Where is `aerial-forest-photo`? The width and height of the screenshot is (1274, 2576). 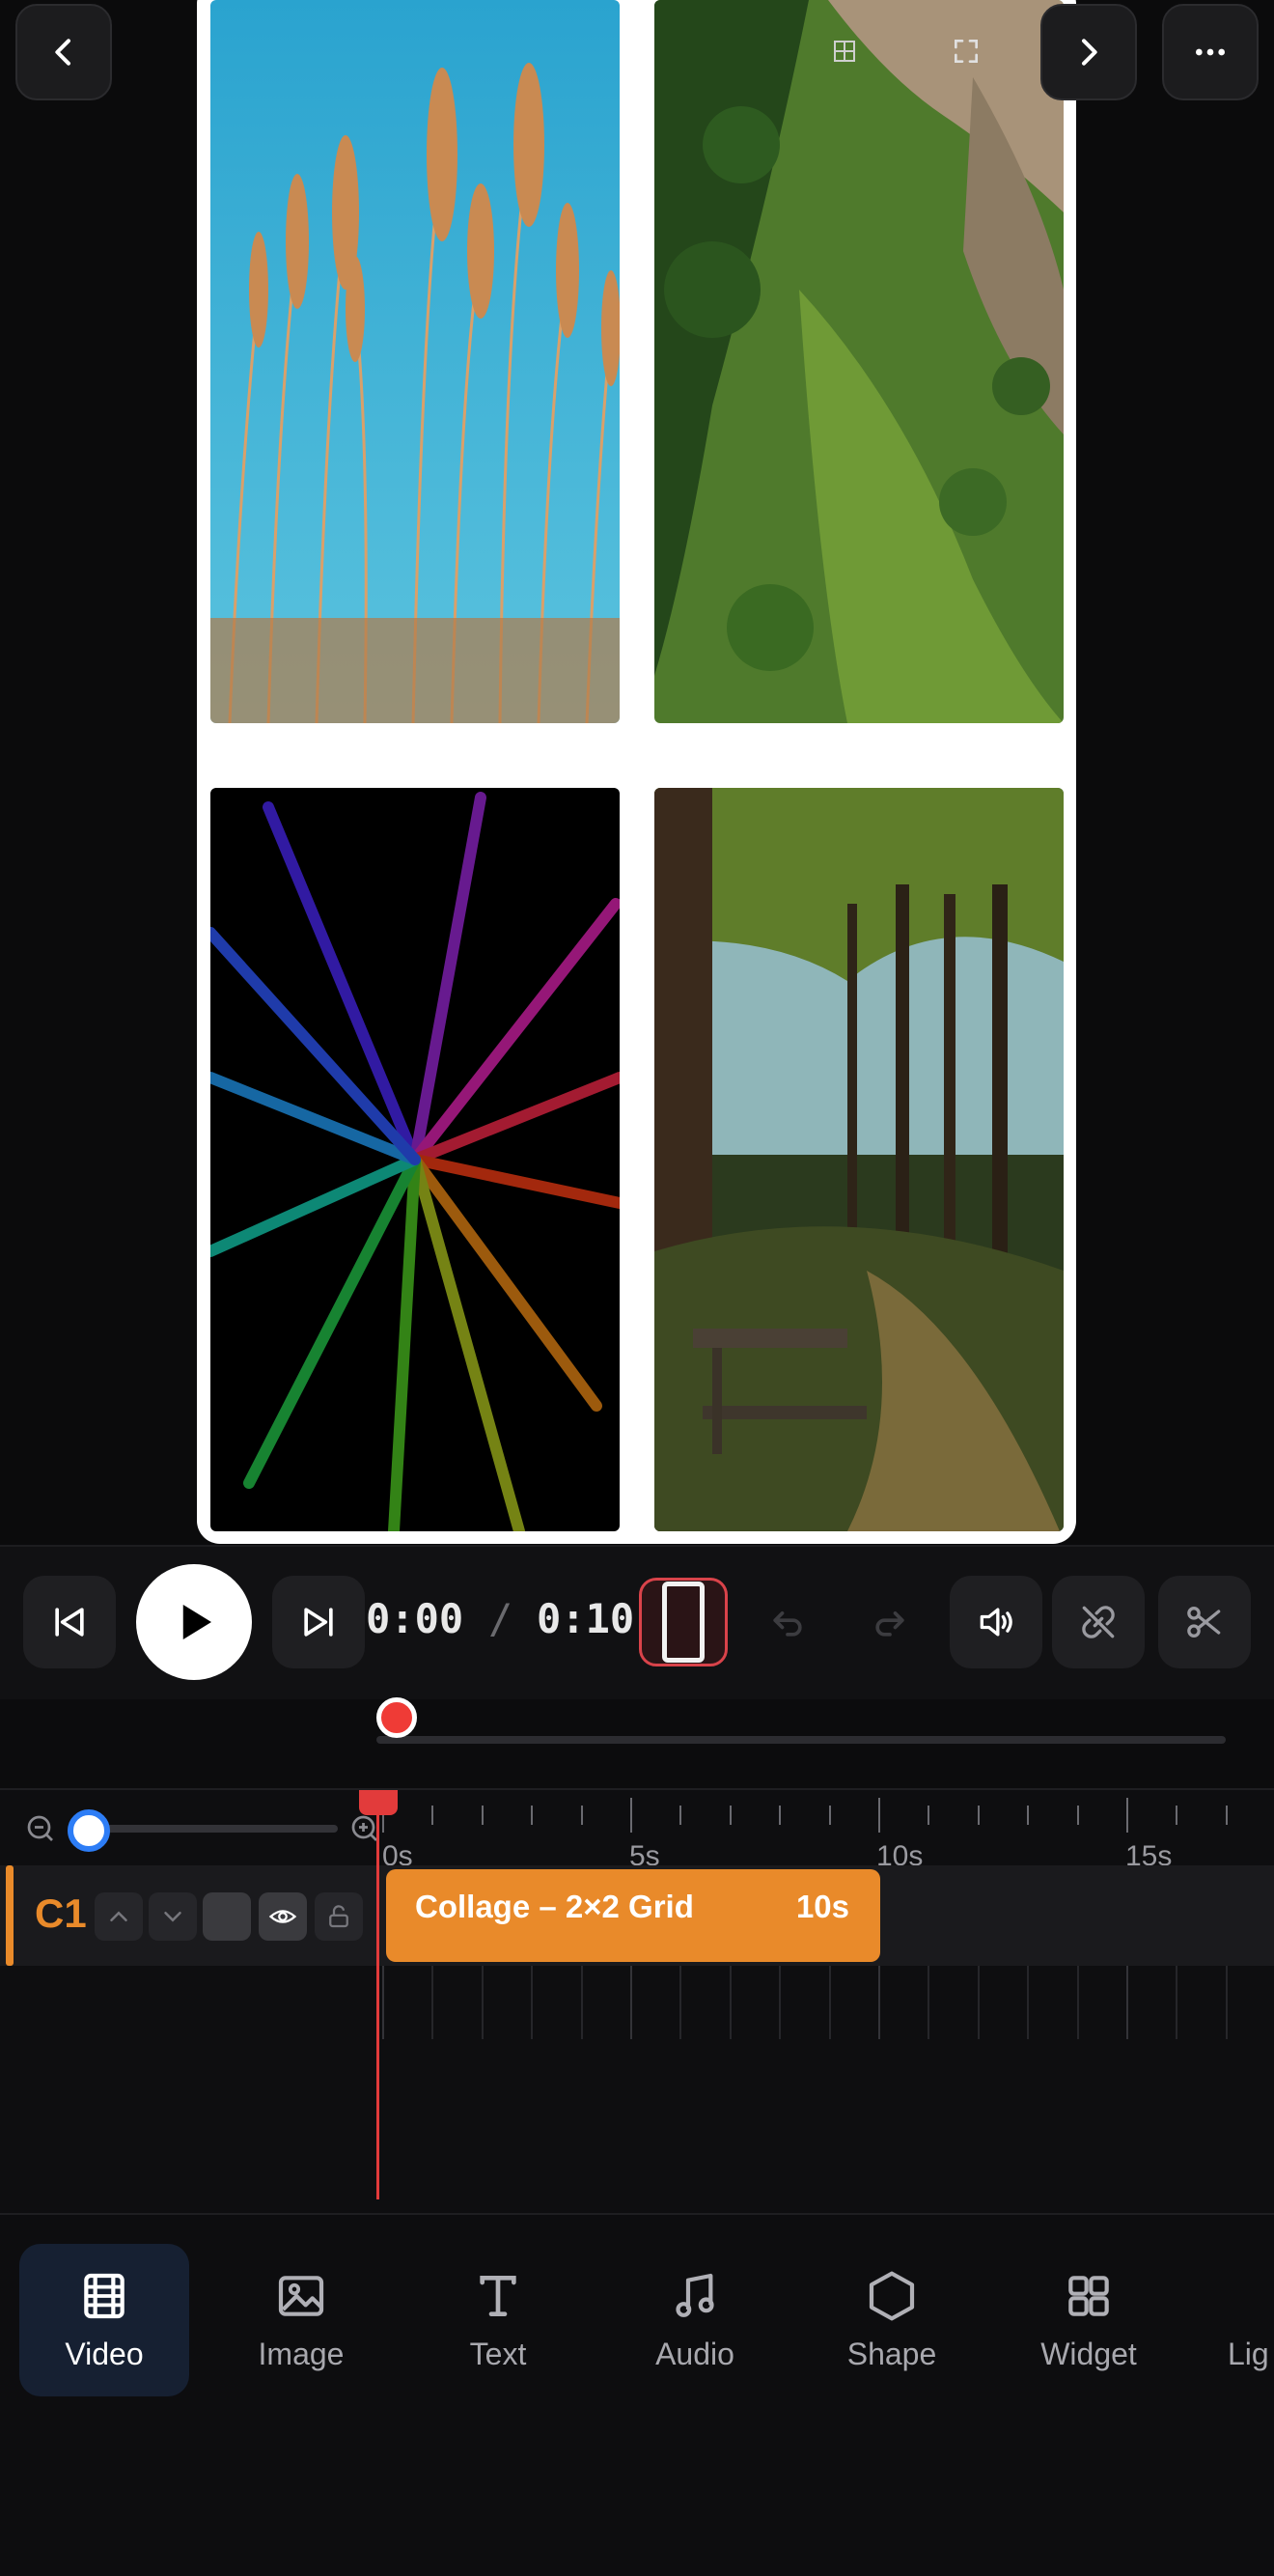 aerial-forest-photo is located at coordinates (859, 362).